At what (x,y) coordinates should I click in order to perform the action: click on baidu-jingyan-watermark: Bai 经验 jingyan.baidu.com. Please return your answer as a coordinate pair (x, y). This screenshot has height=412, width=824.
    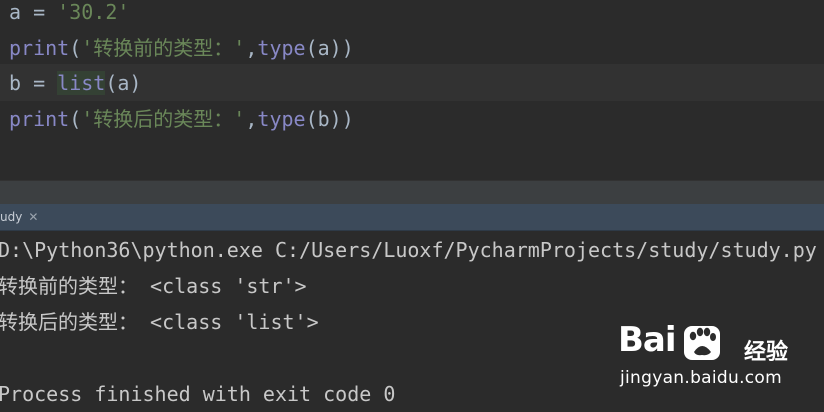
    Looking at the image, I should click on (713, 357).